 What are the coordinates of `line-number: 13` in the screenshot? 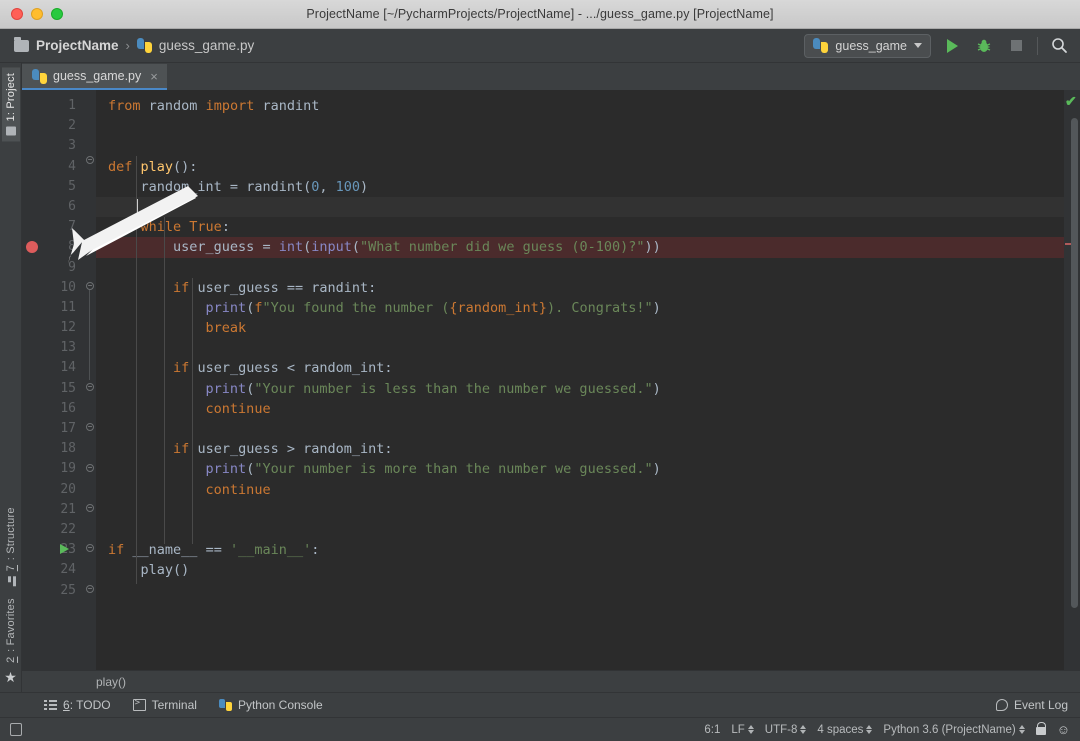 It's located at (68, 348).